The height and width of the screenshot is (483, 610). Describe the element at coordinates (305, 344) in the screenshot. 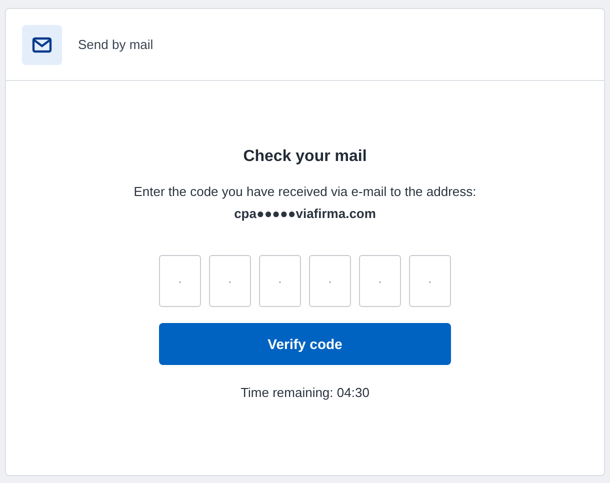

I see `verify-button: Verify code` at that location.